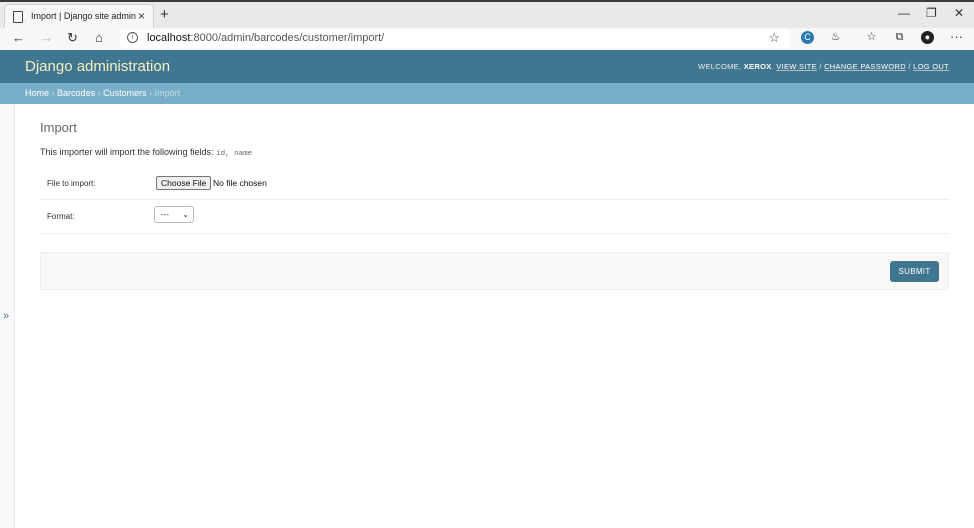 This screenshot has width=974, height=528. I want to click on file-label: File to import:, so click(71, 183).